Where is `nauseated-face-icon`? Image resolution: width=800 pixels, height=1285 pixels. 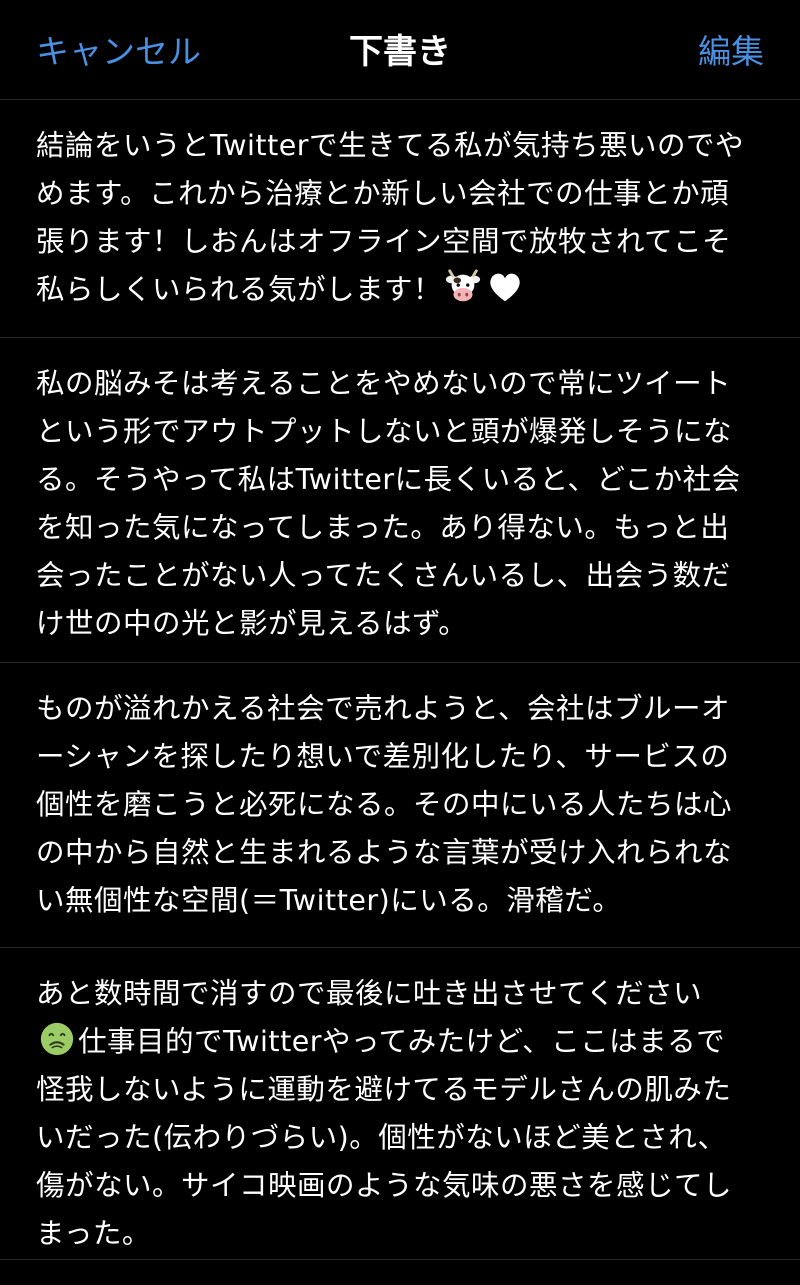 nauseated-face-icon is located at coordinates (57, 1039).